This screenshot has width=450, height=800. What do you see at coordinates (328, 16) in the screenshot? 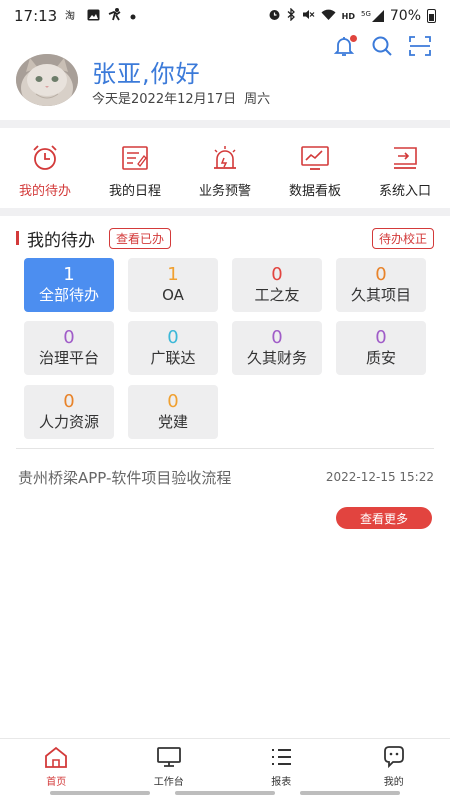
I see `wifi-icon` at bounding box center [328, 16].